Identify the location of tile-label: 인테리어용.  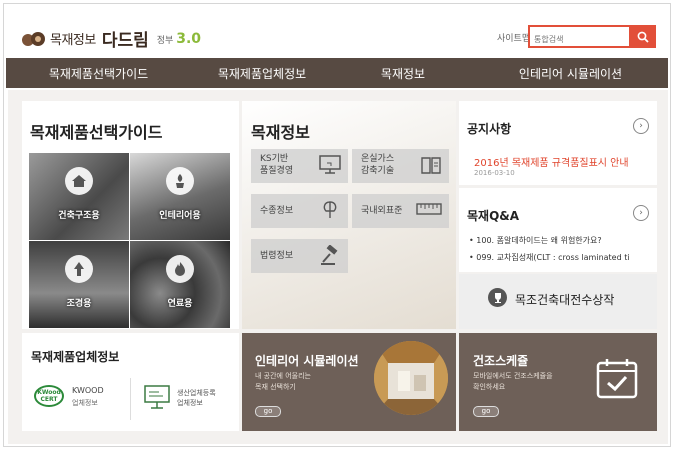
(180, 216).